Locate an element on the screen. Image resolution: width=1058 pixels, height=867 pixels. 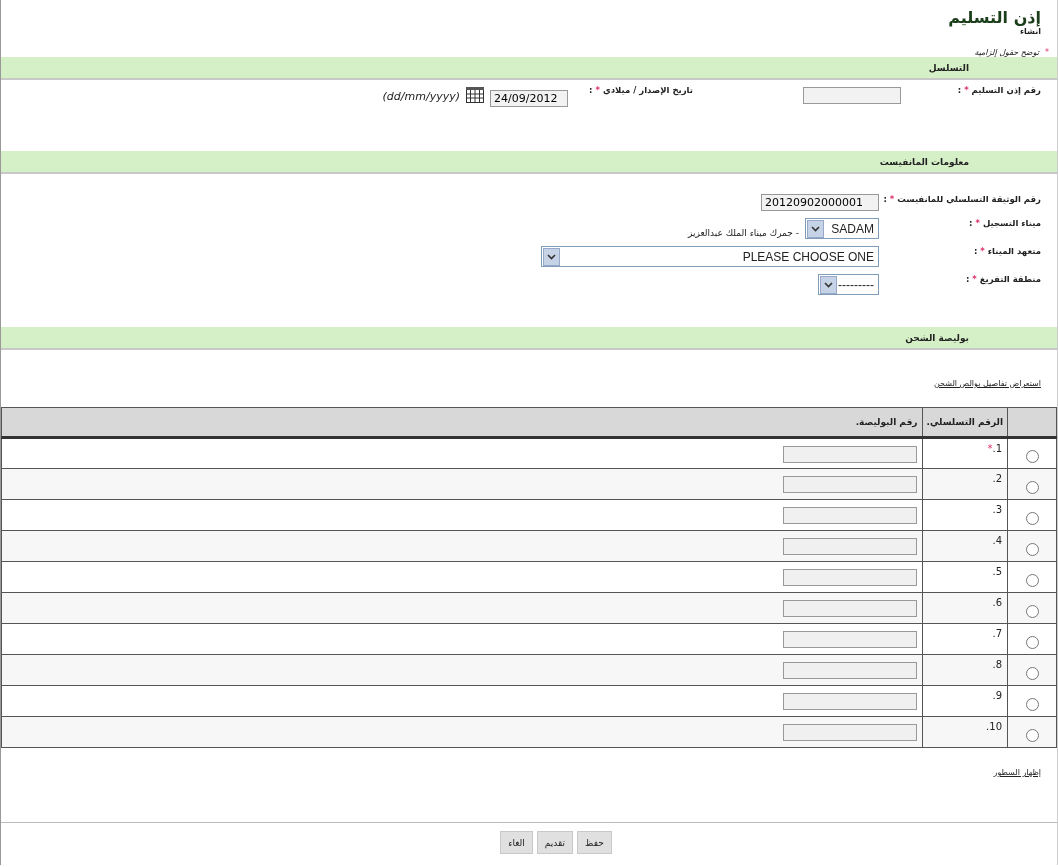
row-number: 7. is located at coordinates (997, 633).